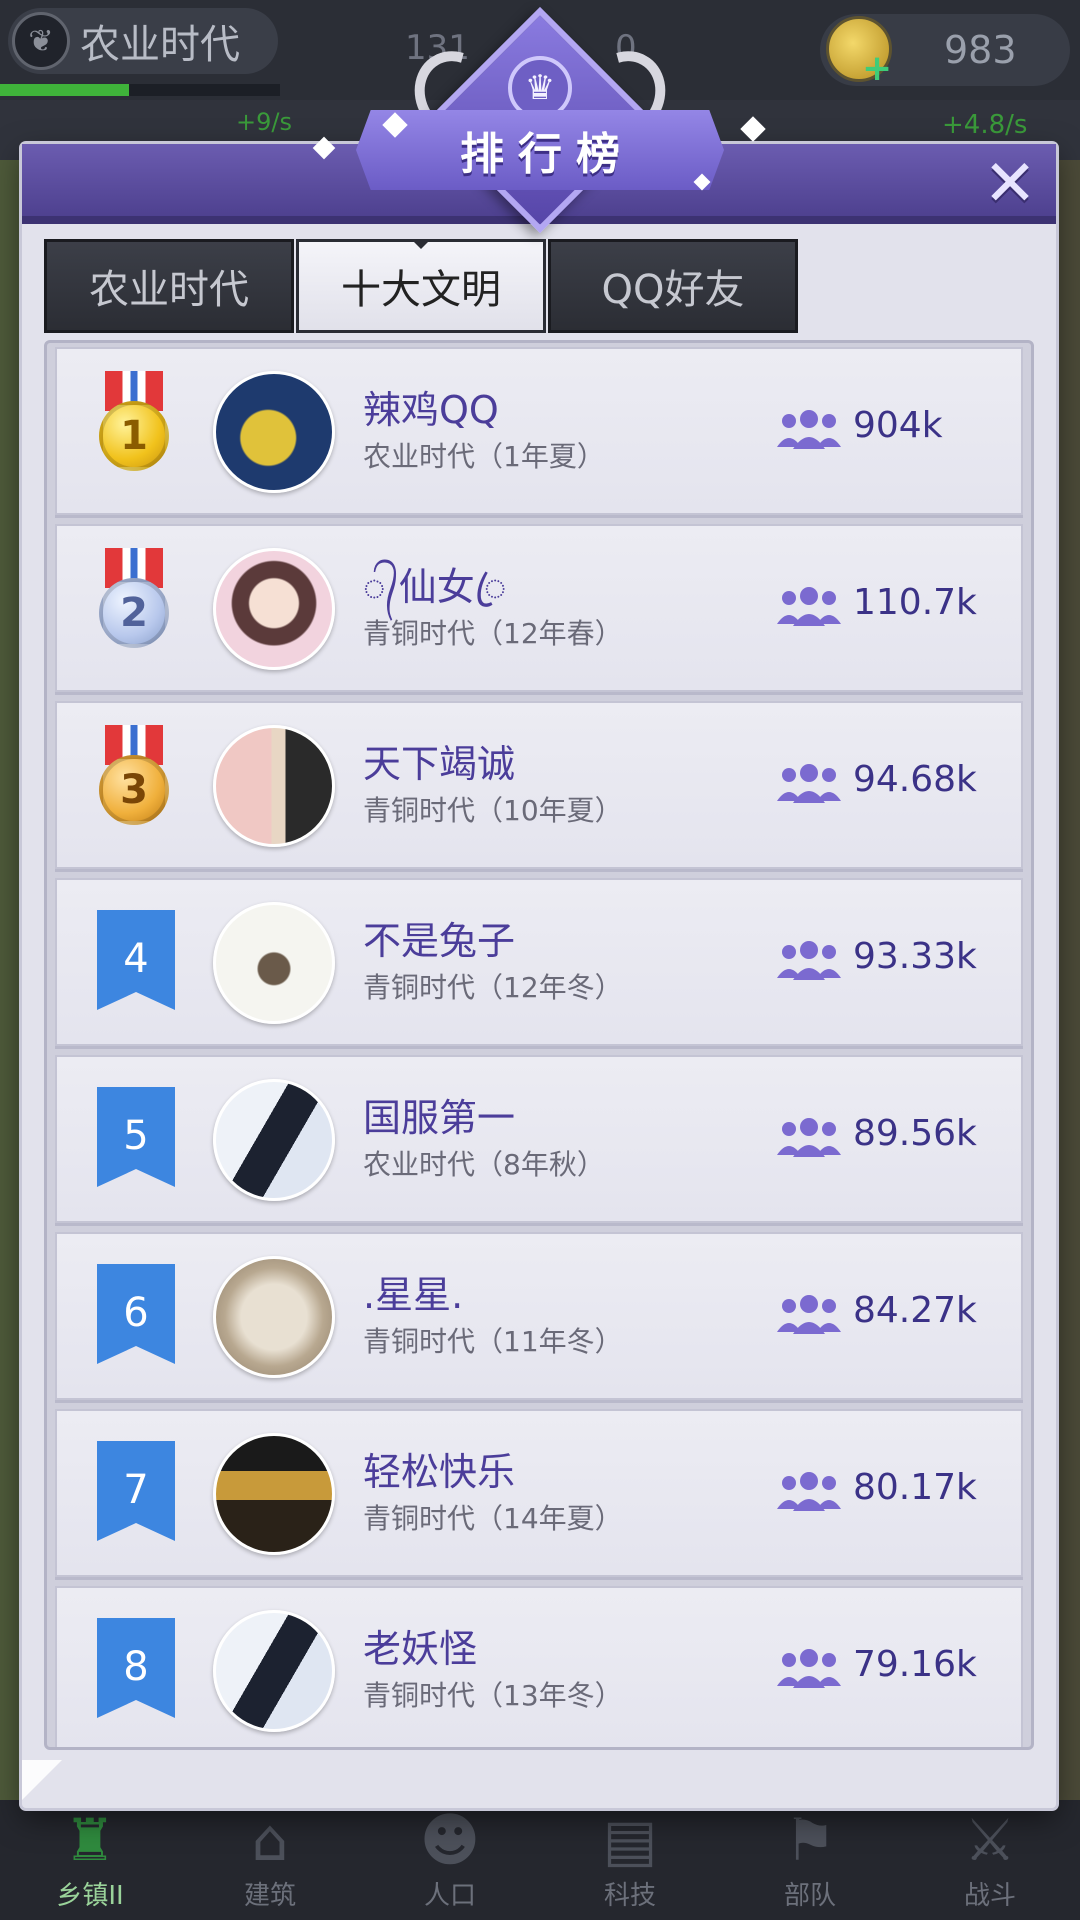 The height and width of the screenshot is (1920, 1080). Describe the element at coordinates (90, 1896) in the screenshot. I see `nav-label: 乡镇II` at that location.